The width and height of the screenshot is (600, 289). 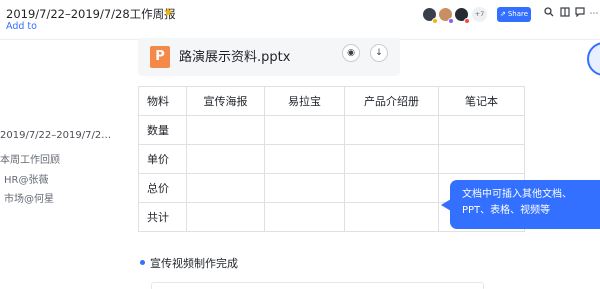 What do you see at coordinates (379, 53) in the screenshot?
I see `download-icon: ↓` at bounding box center [379, 53].